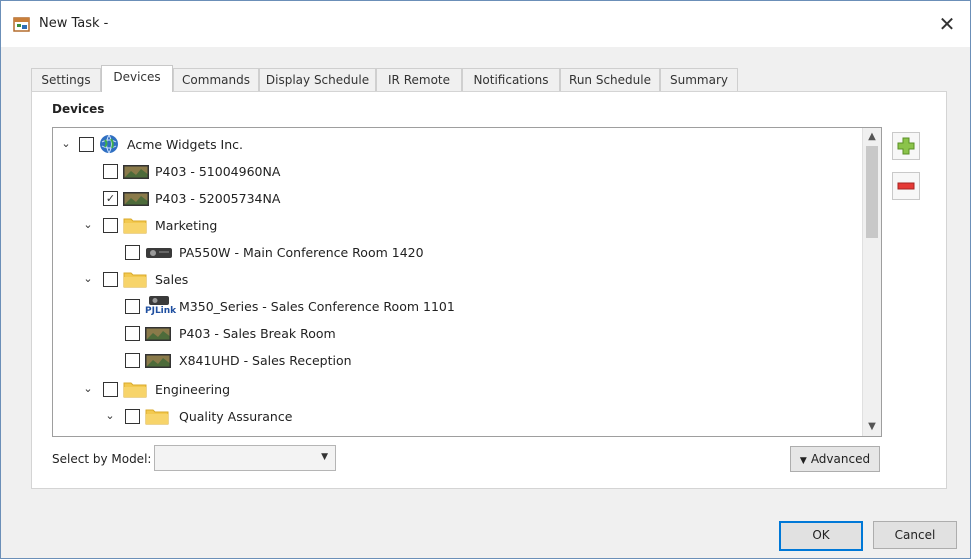  What do you see at coordinates (453, 334) in the screenshot?
I see `tree-row-p403-sales-break-room: P403 - Sales Break Room` at bounding box center [453, 334].